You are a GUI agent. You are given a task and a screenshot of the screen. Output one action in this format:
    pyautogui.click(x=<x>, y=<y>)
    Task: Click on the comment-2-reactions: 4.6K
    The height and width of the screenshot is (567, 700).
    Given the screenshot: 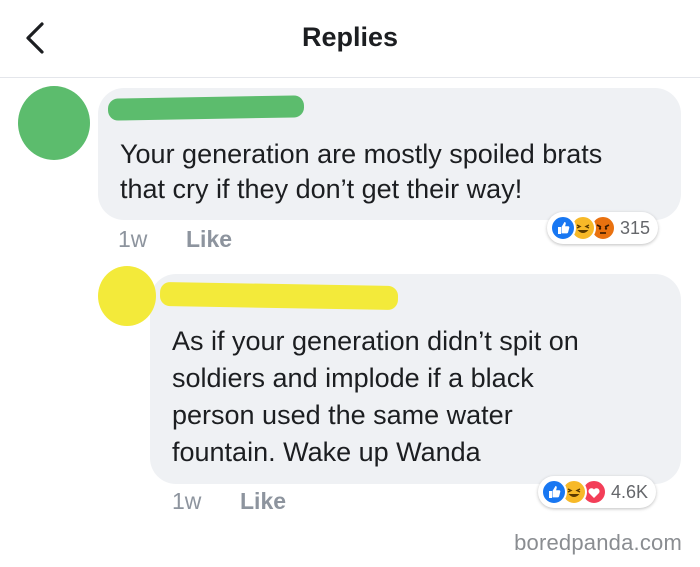 What is the action you would take?
    pyautogui.click(x=597, y=492)
    